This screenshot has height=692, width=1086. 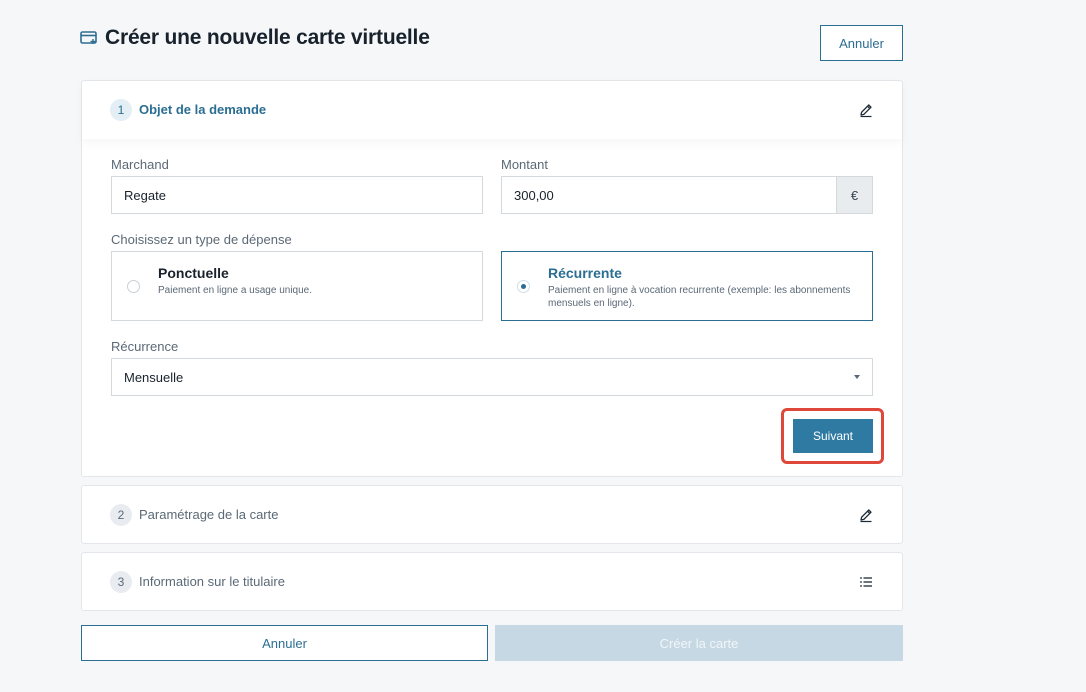 I want to click on option-title: Récurrente, so click(x=585, y=273).